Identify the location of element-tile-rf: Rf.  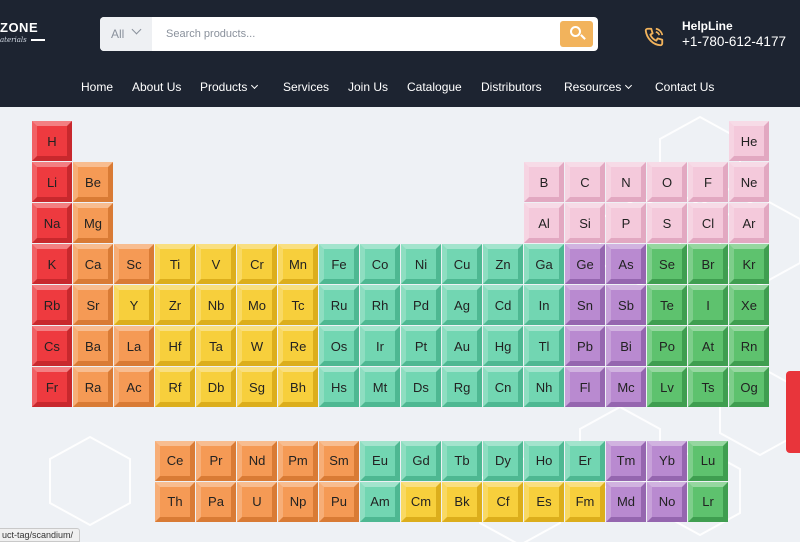
(175, 387).